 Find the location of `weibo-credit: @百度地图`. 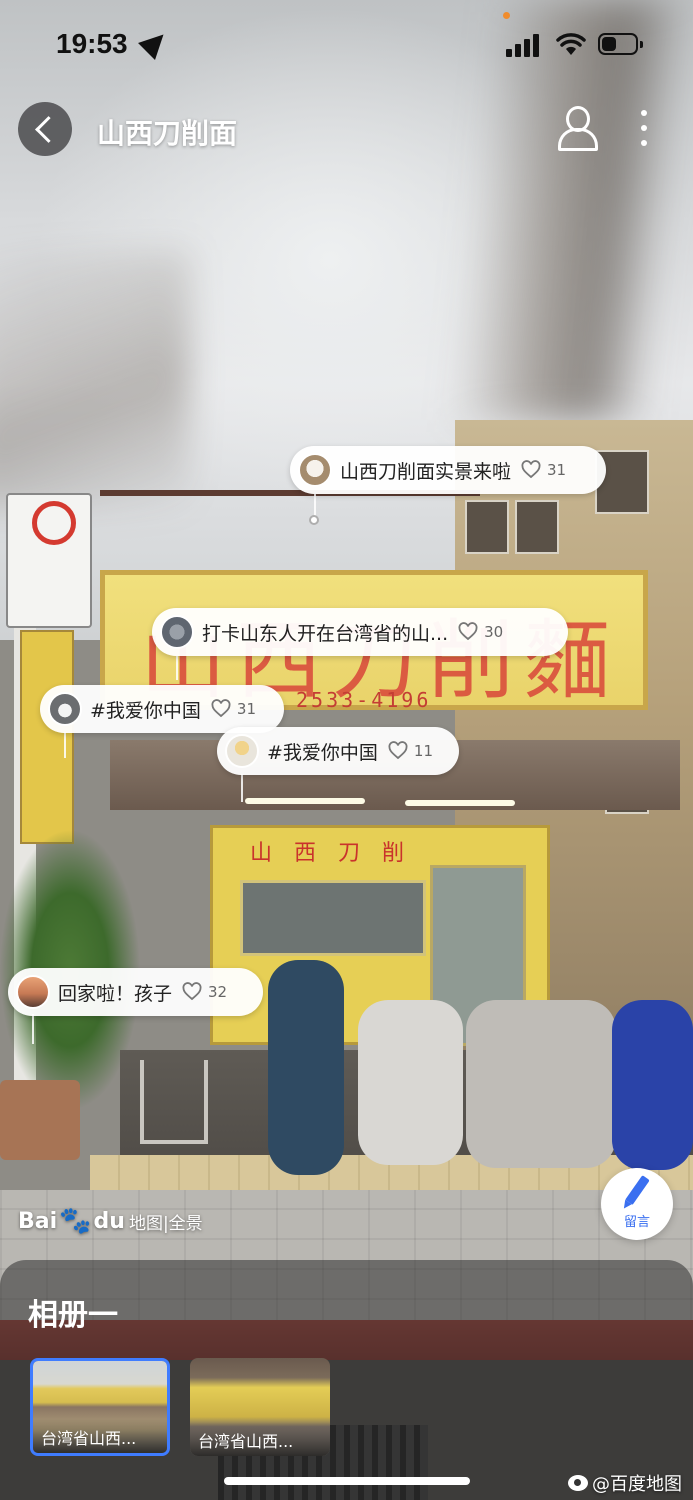

weibo-credit: @百度地图 is located at coordinates (625, 1483).